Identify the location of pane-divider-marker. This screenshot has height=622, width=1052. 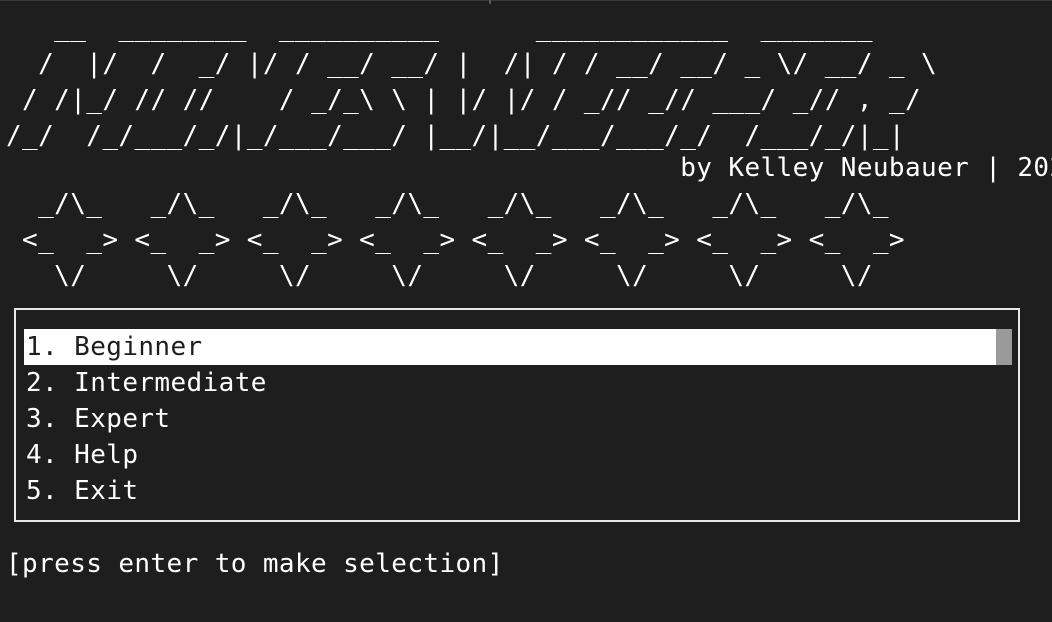
(490, 2).